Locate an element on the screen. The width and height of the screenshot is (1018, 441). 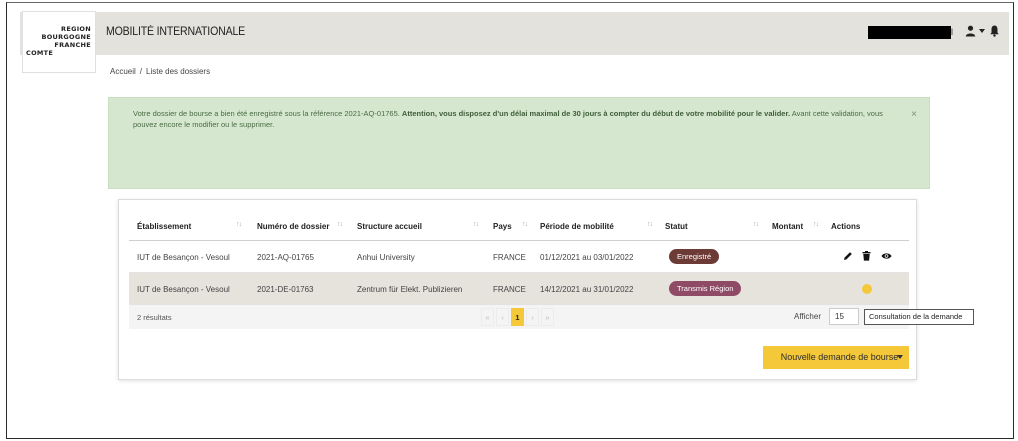
cell-structure: Anhui University is located at coordinates (386, 257).